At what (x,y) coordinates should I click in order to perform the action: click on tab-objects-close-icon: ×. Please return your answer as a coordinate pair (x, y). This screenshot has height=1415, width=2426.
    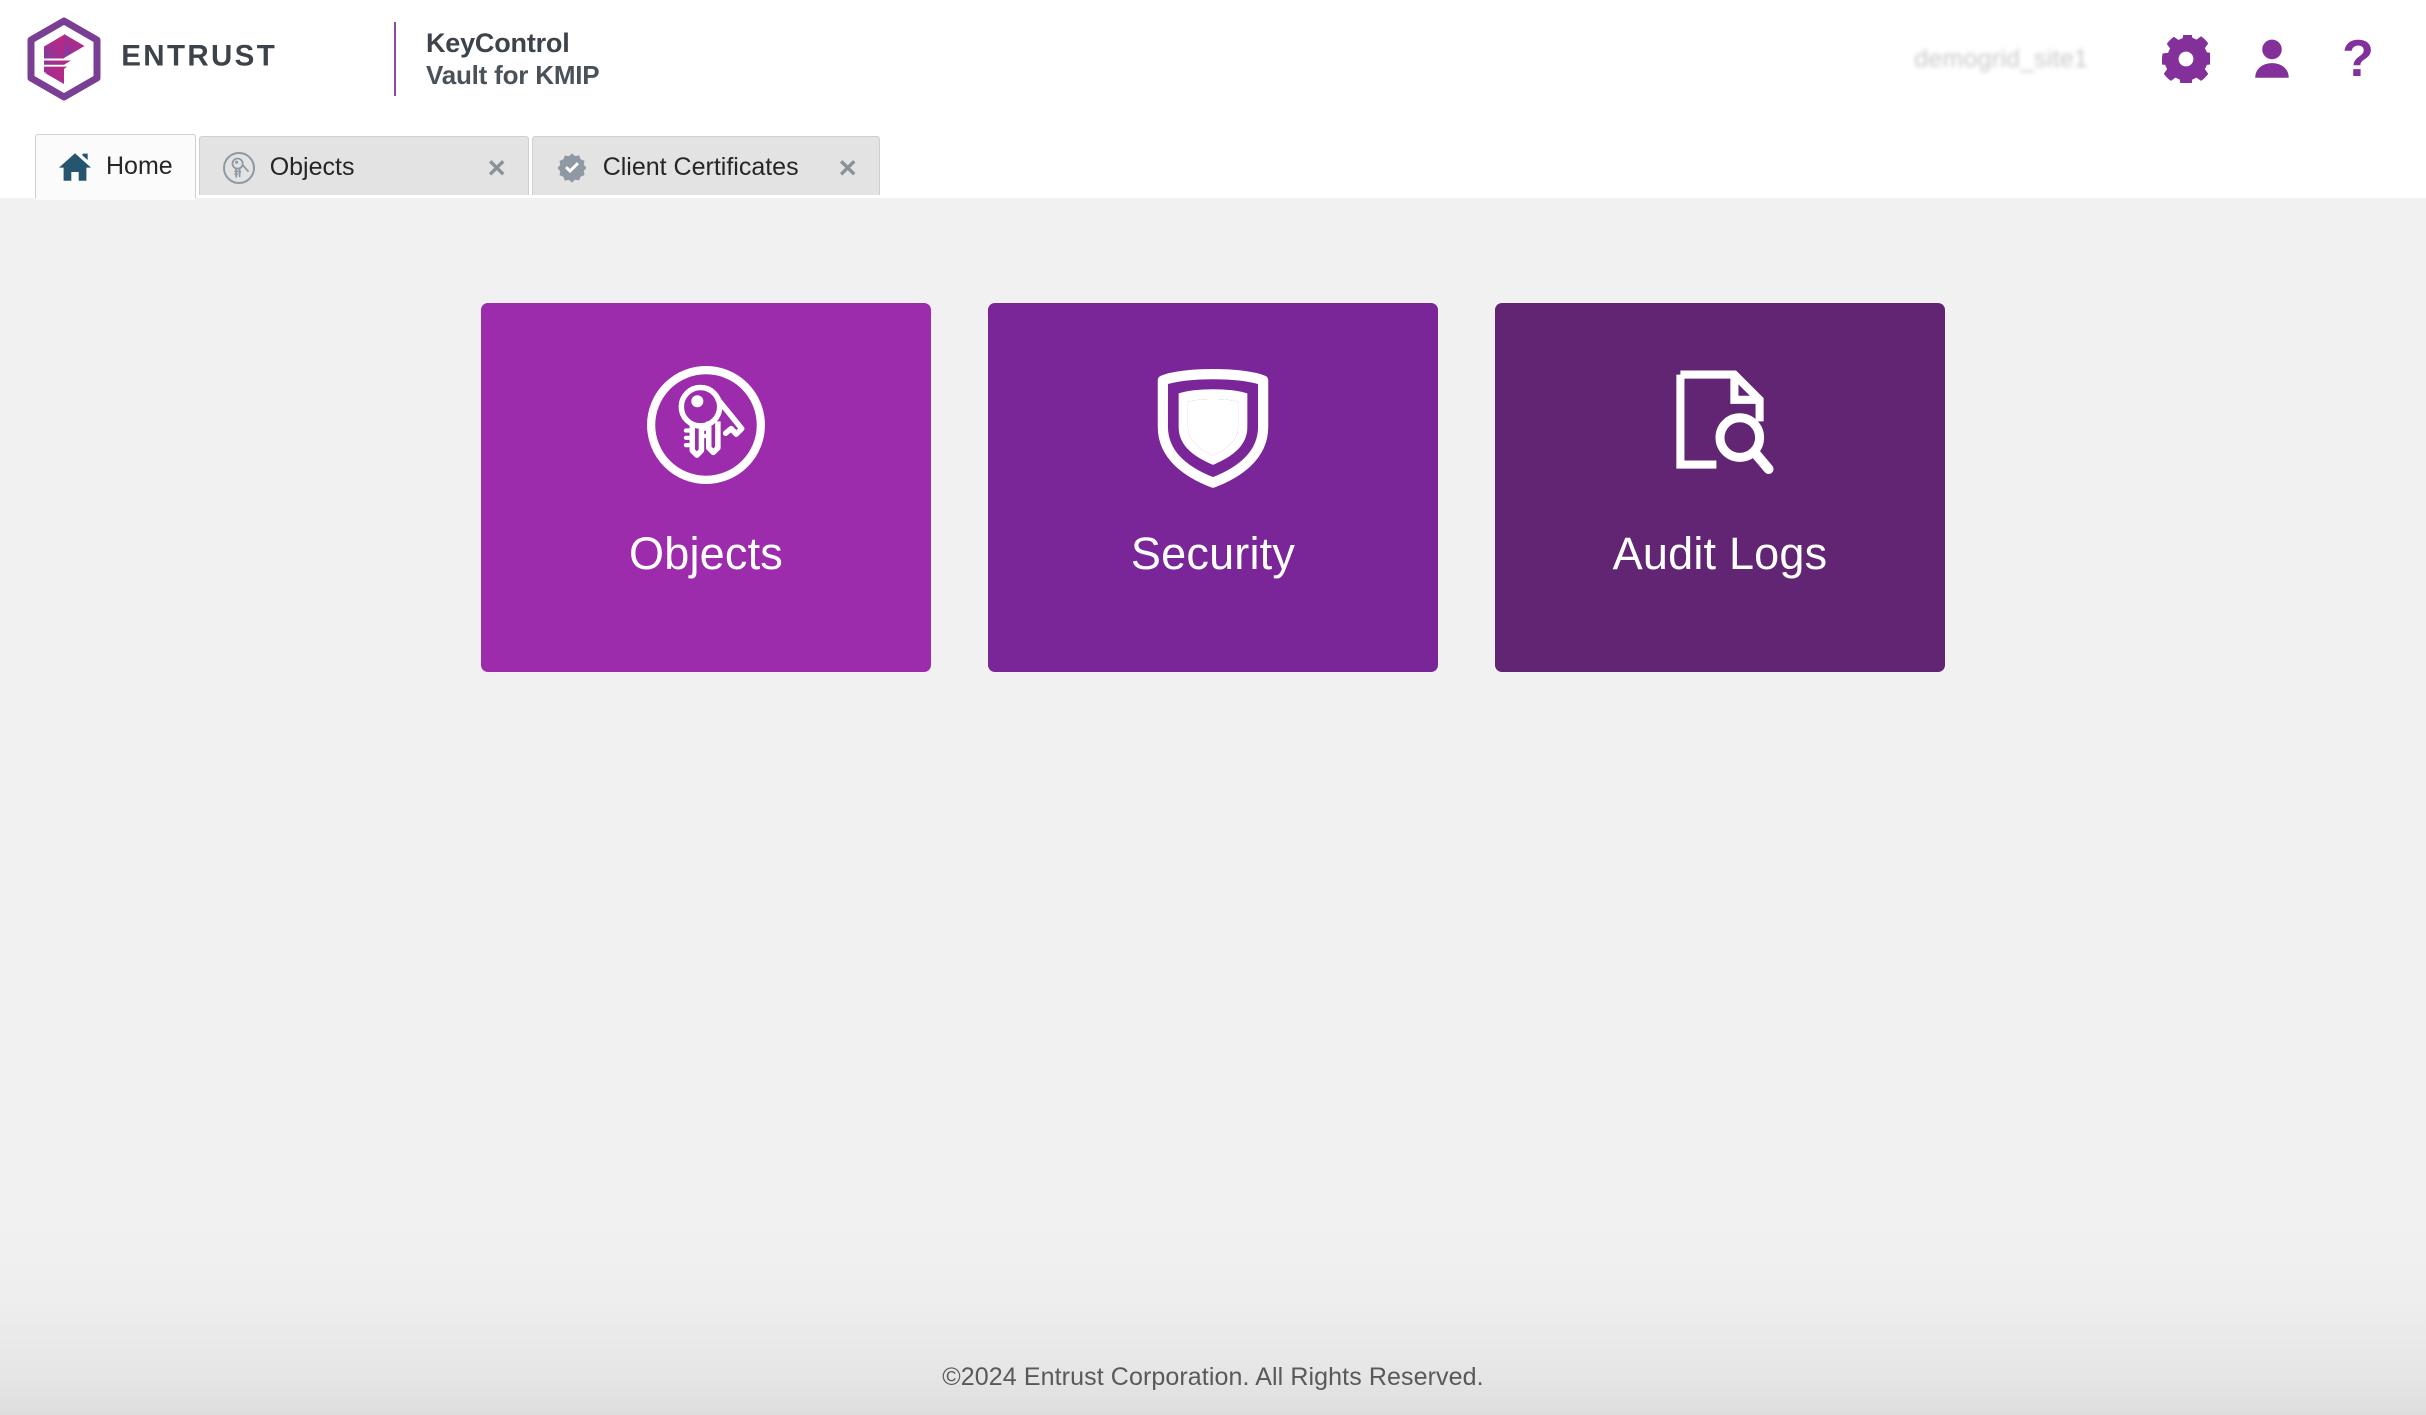
    Looking at the image, I should click on (467, 167).